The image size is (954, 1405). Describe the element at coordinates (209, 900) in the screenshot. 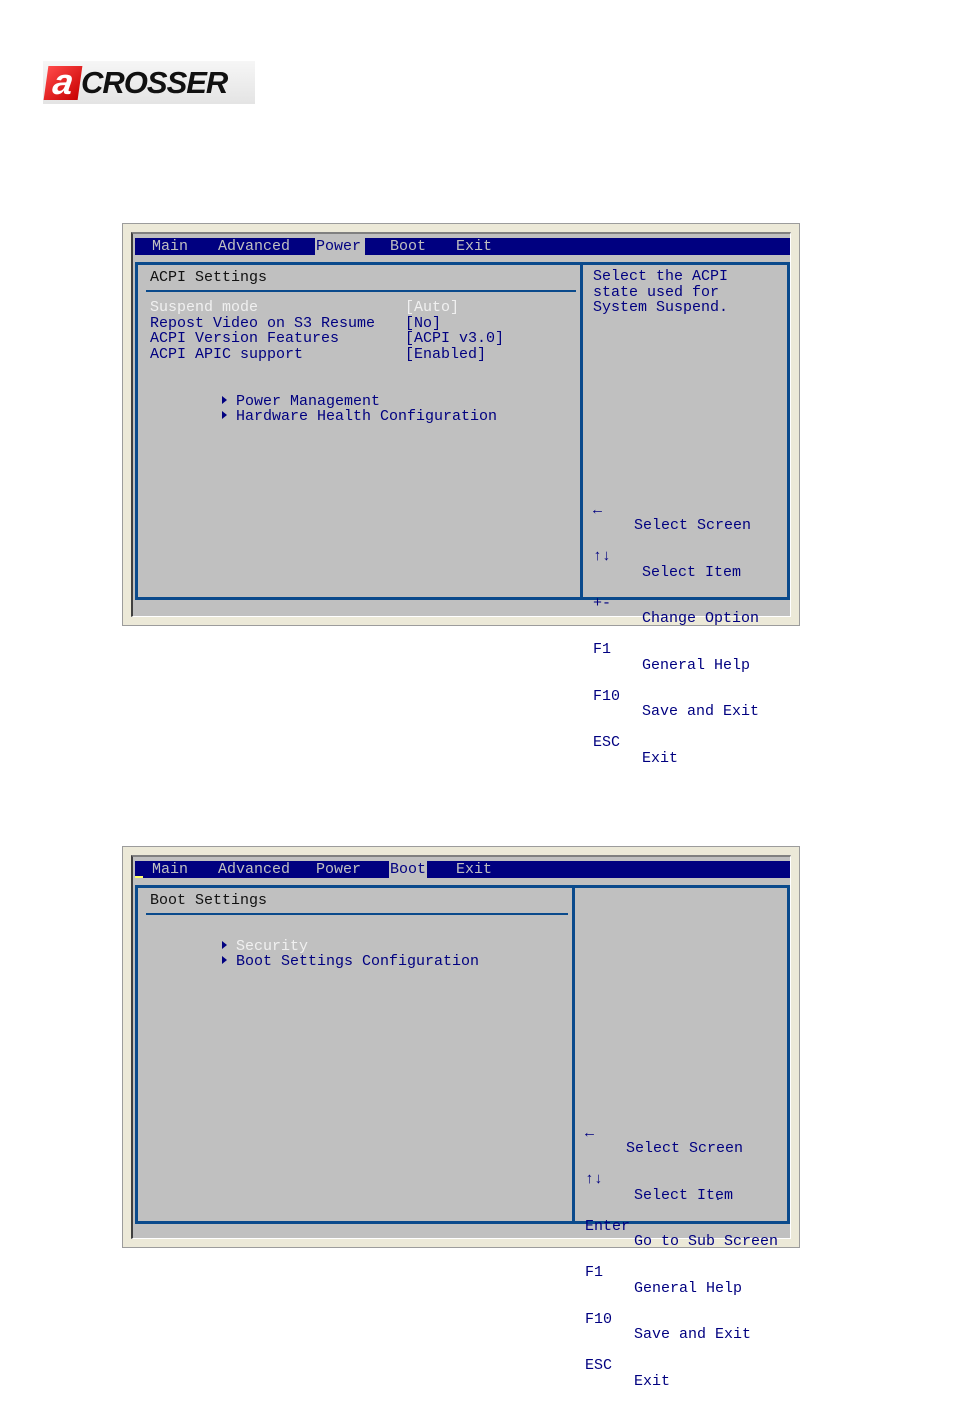

I see `section-title: Boot Settings` at that location.